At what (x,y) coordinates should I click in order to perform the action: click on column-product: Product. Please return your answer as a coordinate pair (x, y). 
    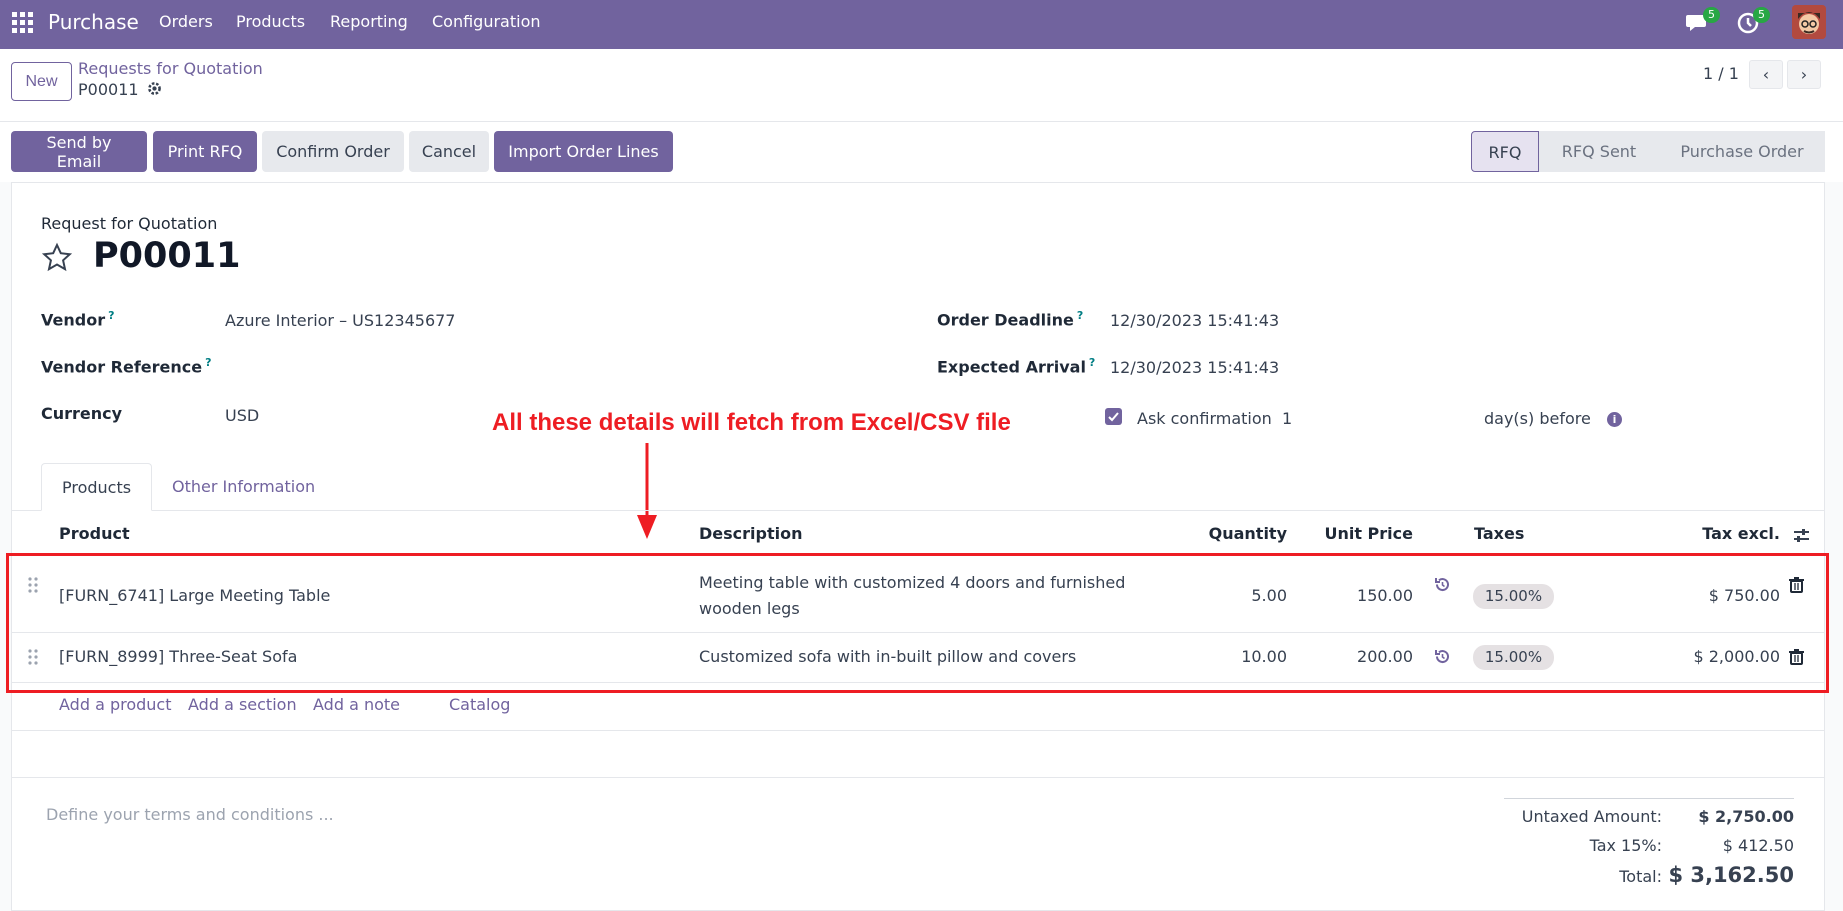
    Looking at the image, I should click on (94, 533).